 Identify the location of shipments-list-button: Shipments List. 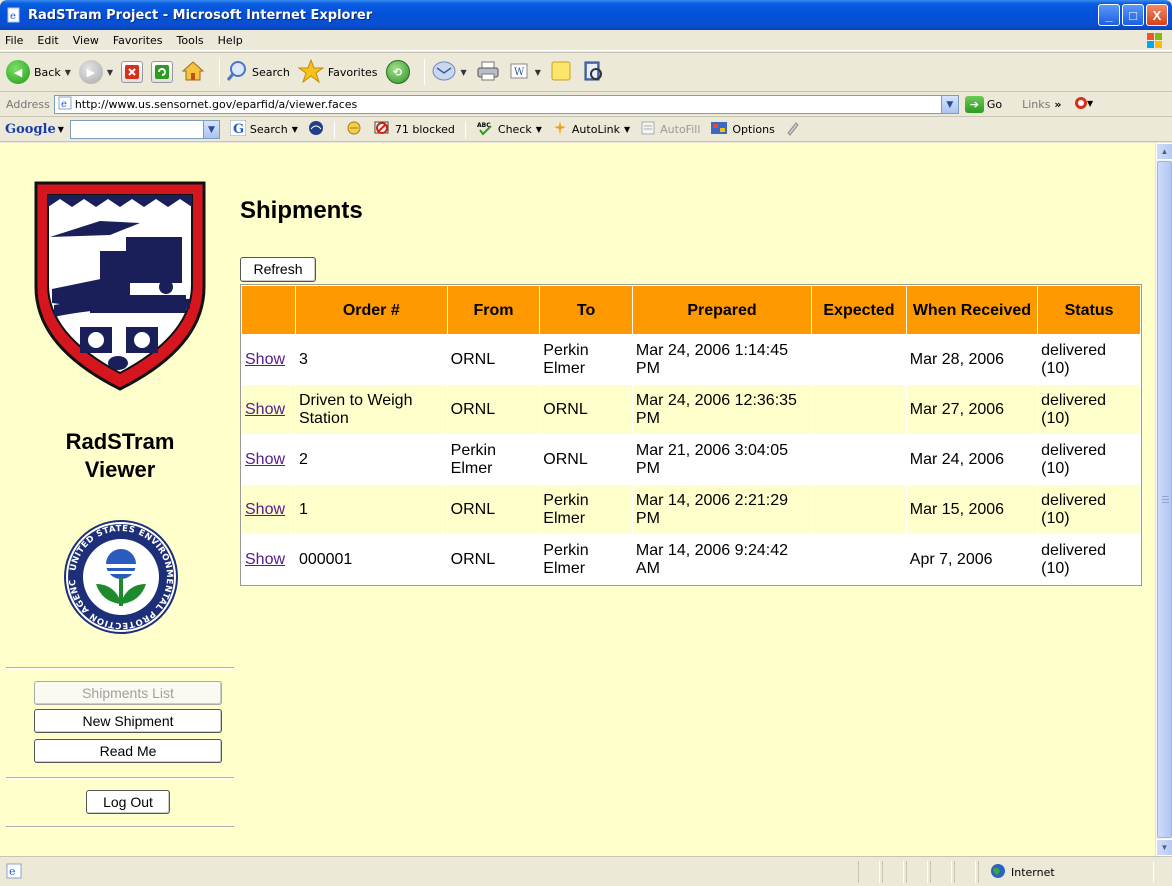
(128, 693).